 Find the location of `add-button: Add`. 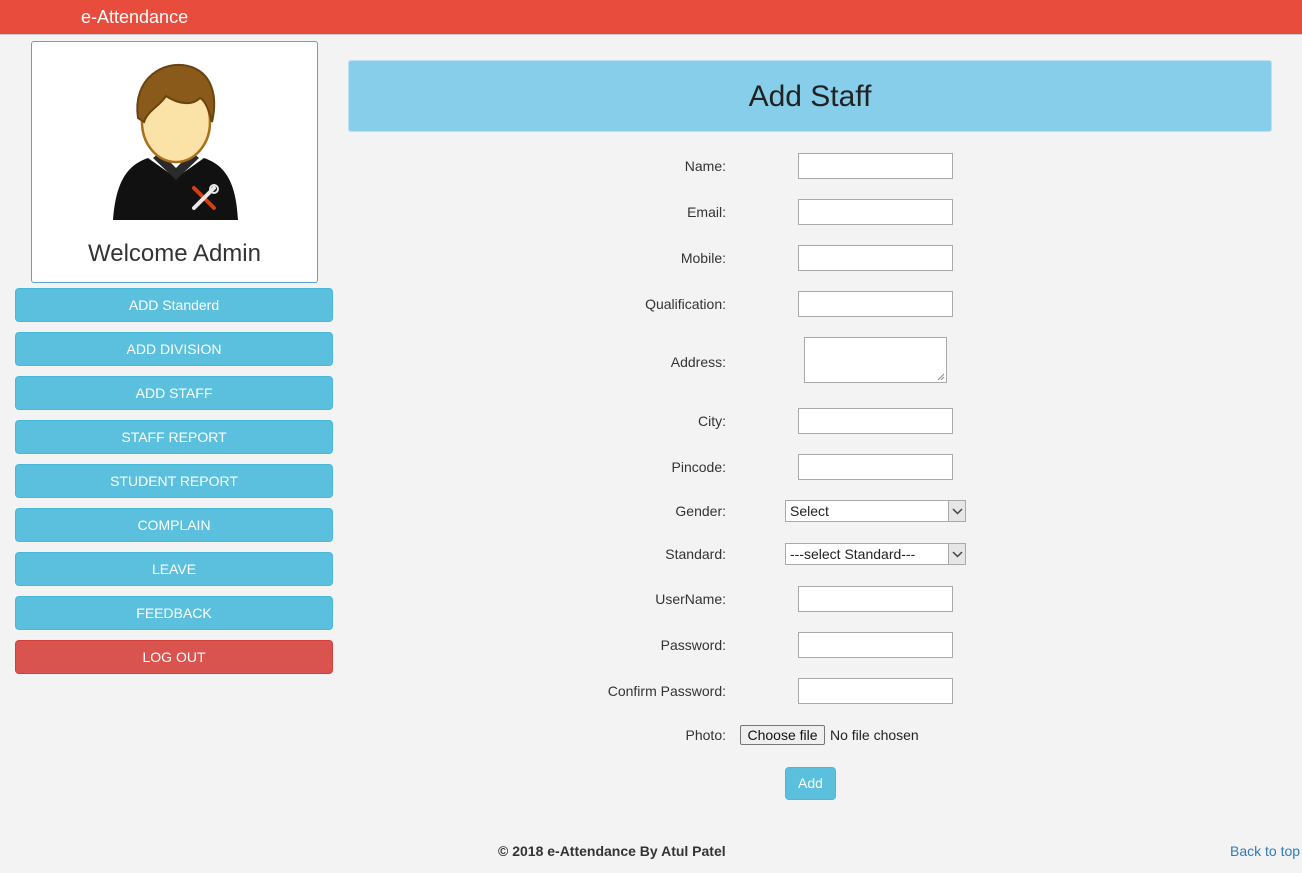

add-button: Add is located at coordinates (810, 783).